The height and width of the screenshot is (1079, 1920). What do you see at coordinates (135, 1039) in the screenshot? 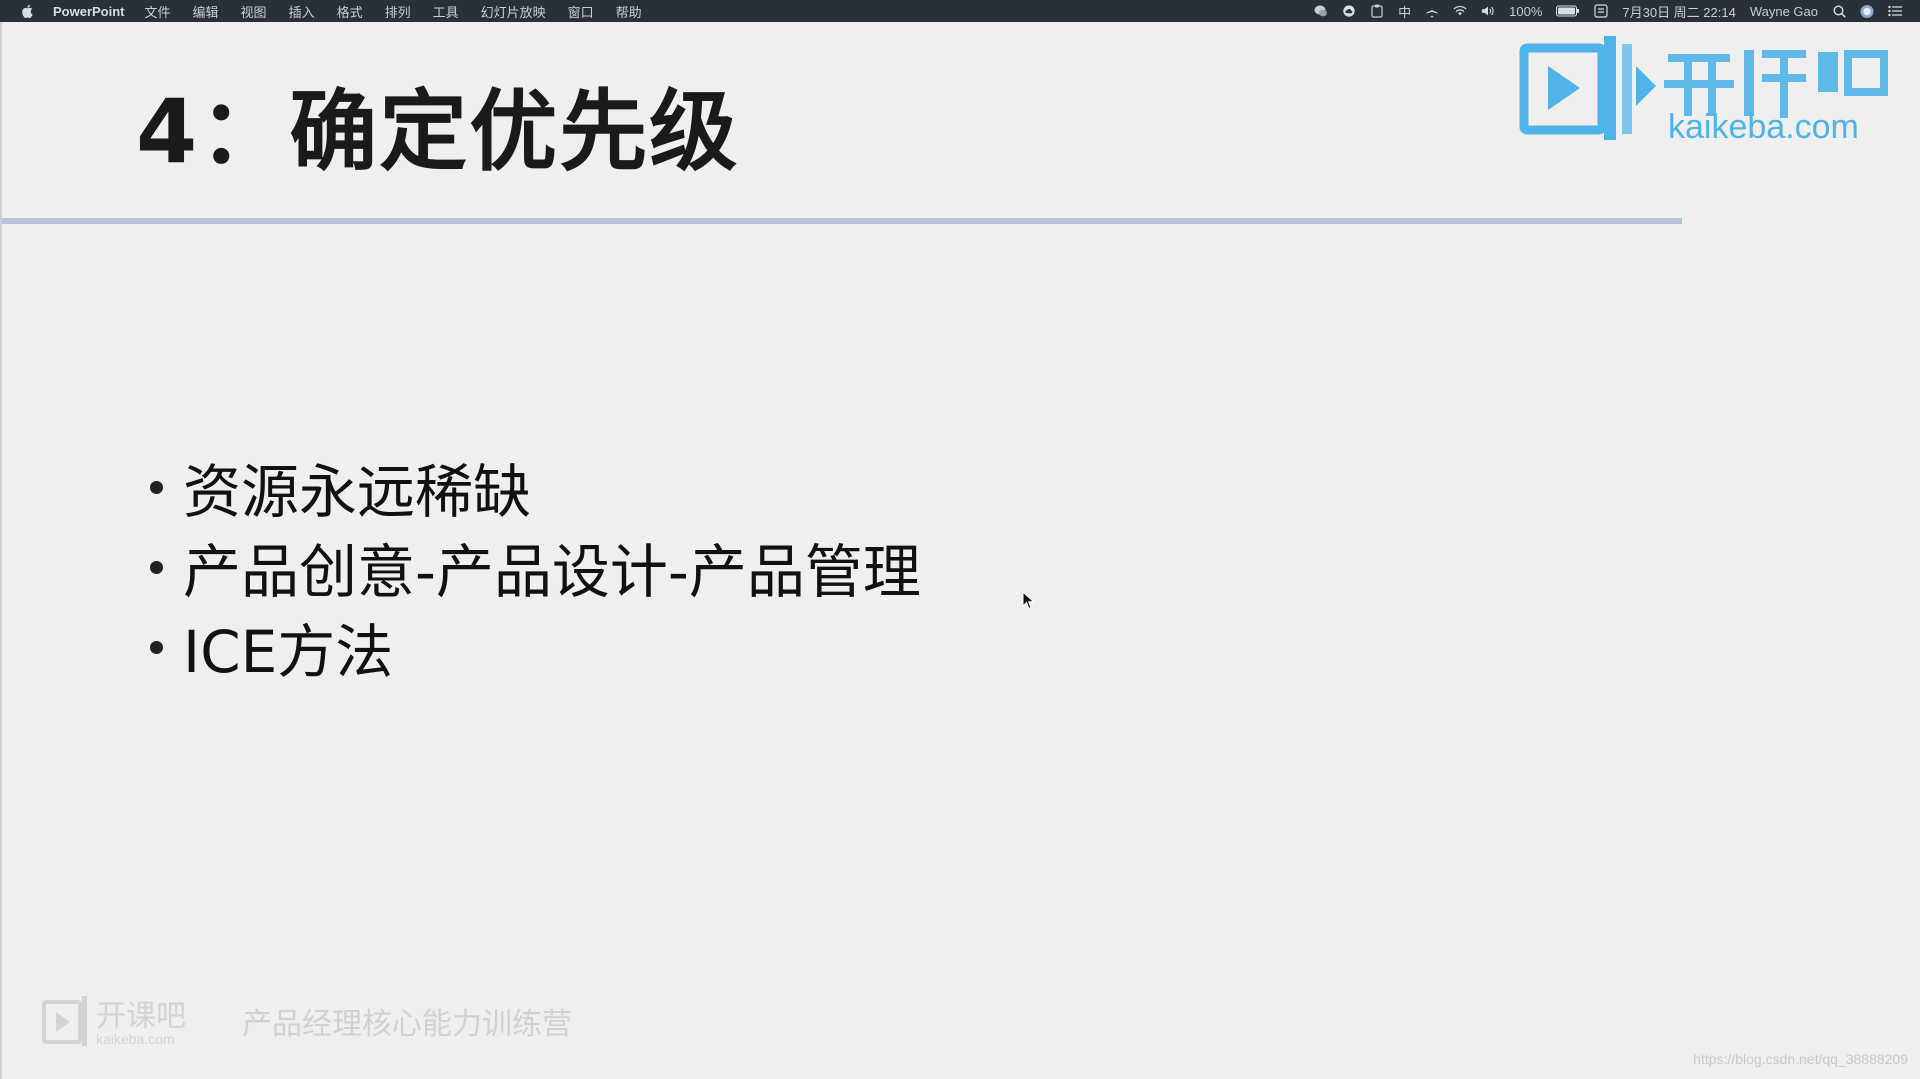
I see `footer-logo-domain: kaikeba.com` at bounding box center [135, 1039].